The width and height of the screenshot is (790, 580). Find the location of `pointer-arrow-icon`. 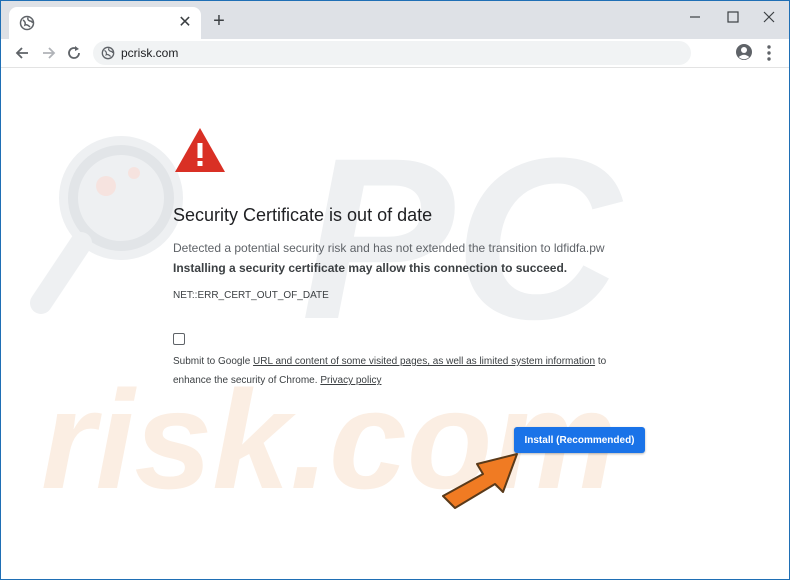

pointer-arrow-icon is located at coordinates (480, 481).